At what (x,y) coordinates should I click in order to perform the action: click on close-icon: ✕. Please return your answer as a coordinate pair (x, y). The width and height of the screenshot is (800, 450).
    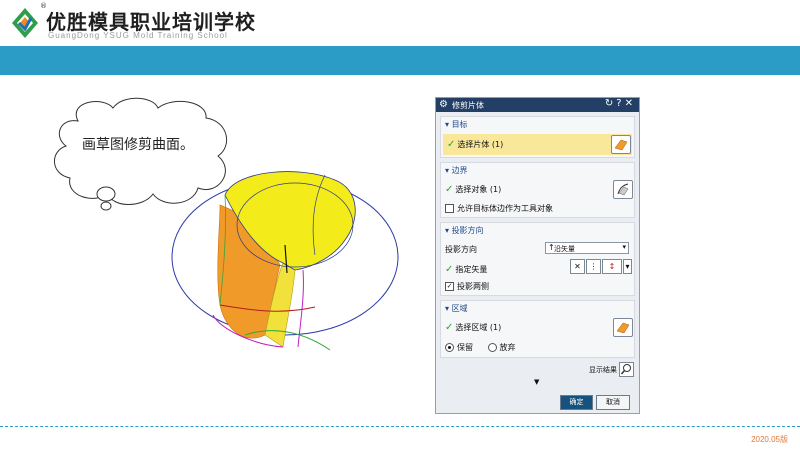
    Looking at the image, I should click on (630, 103).